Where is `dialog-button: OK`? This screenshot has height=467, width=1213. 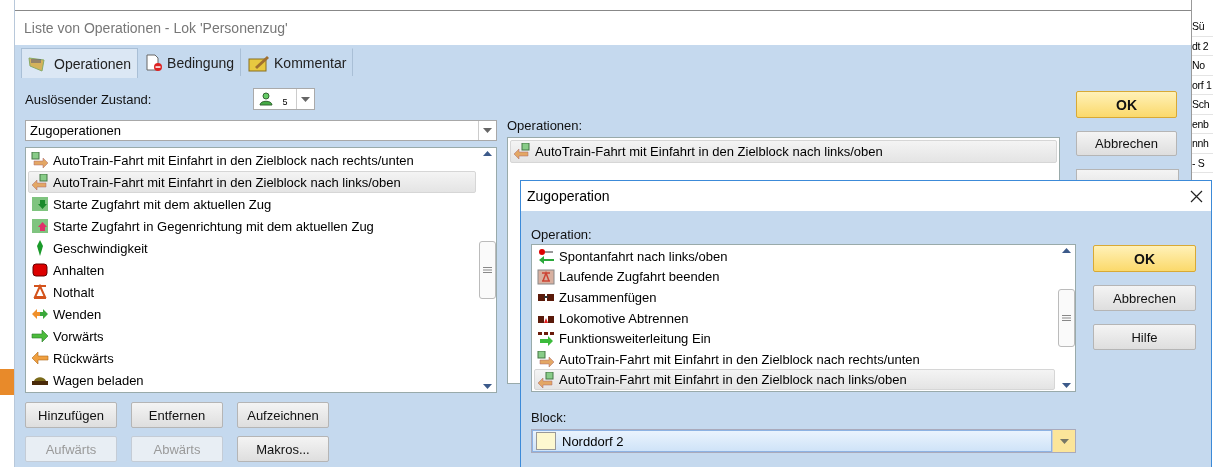 dialog-button: OK is located at coordinates (1144, 258).